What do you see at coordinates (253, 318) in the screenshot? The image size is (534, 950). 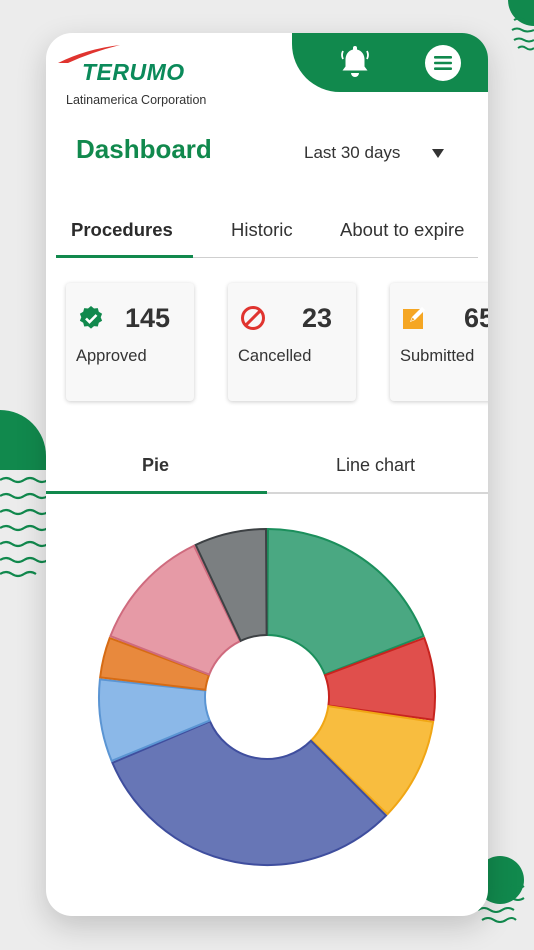 I see `ban-icon` at bounding box center [253, 318].